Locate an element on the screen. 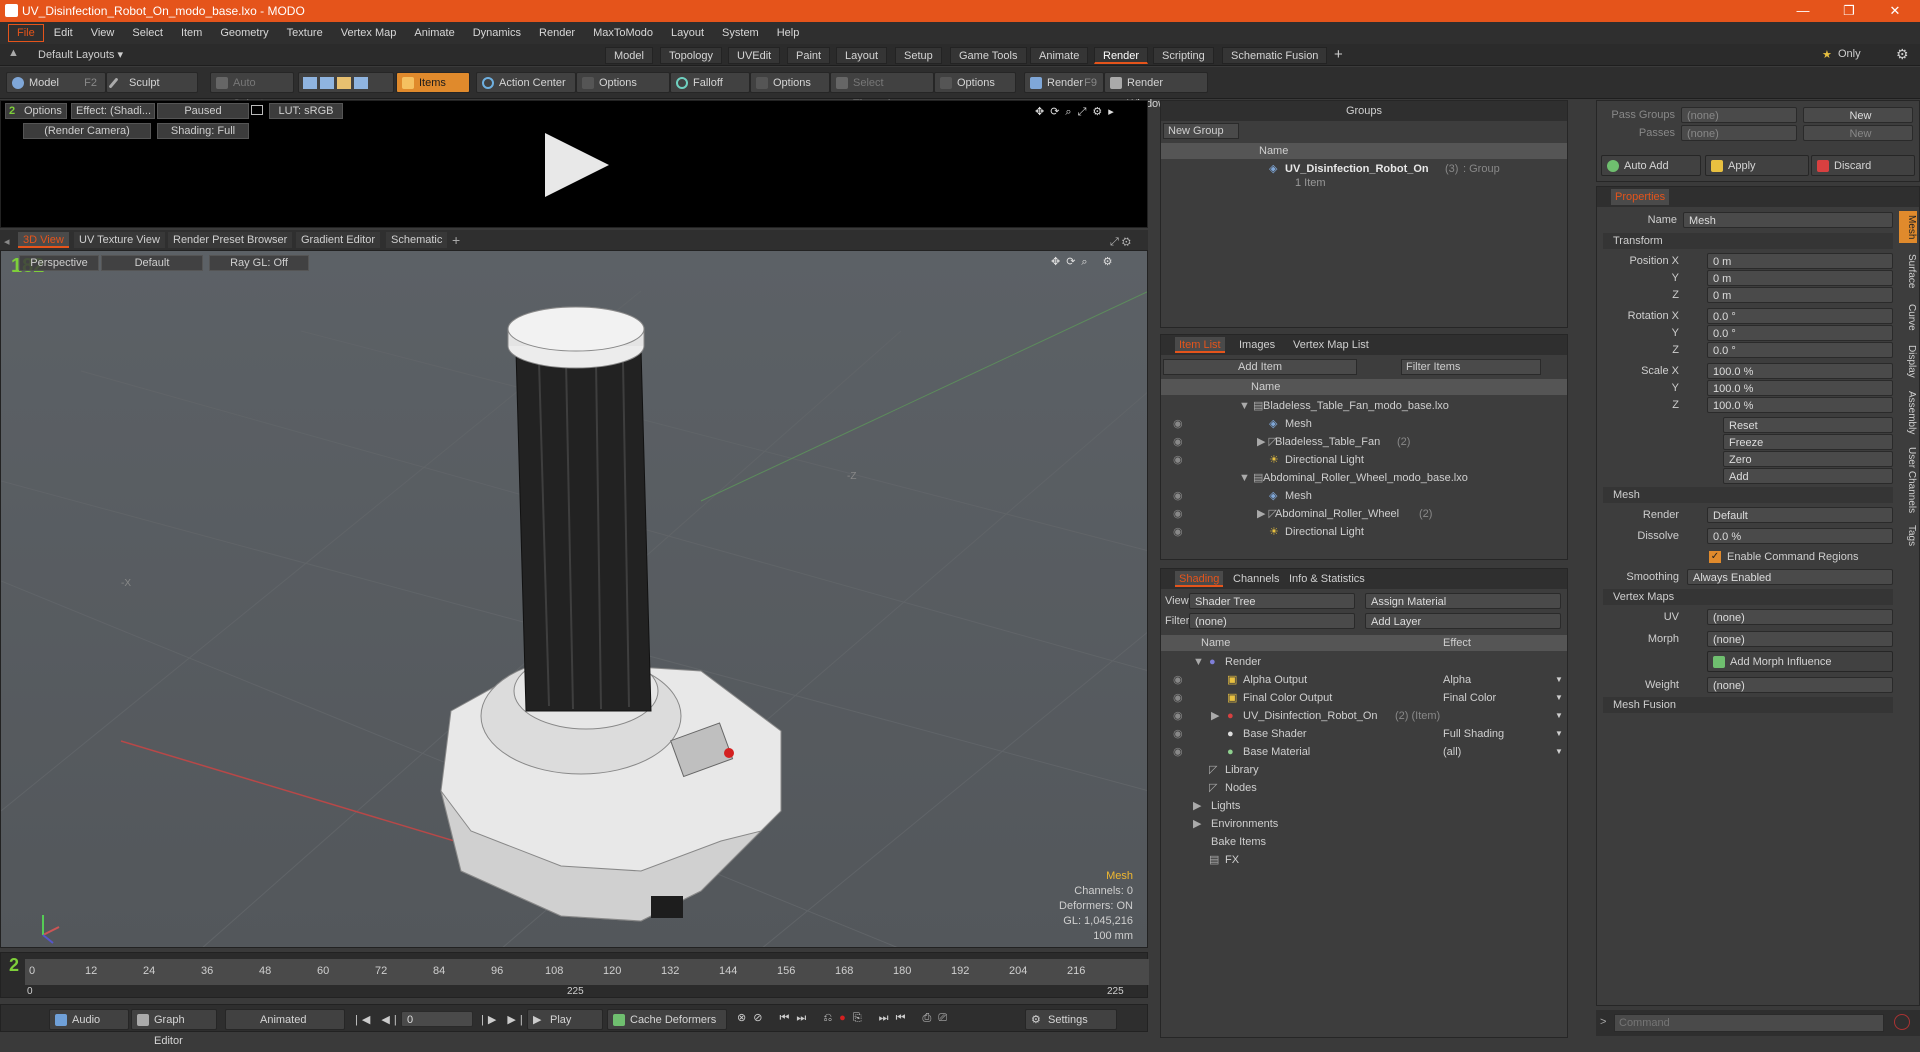 Image resolution: width=1920 pixels, height=1052 pixels. tab-schematic: Schematic is located at coordinates (417, 240).